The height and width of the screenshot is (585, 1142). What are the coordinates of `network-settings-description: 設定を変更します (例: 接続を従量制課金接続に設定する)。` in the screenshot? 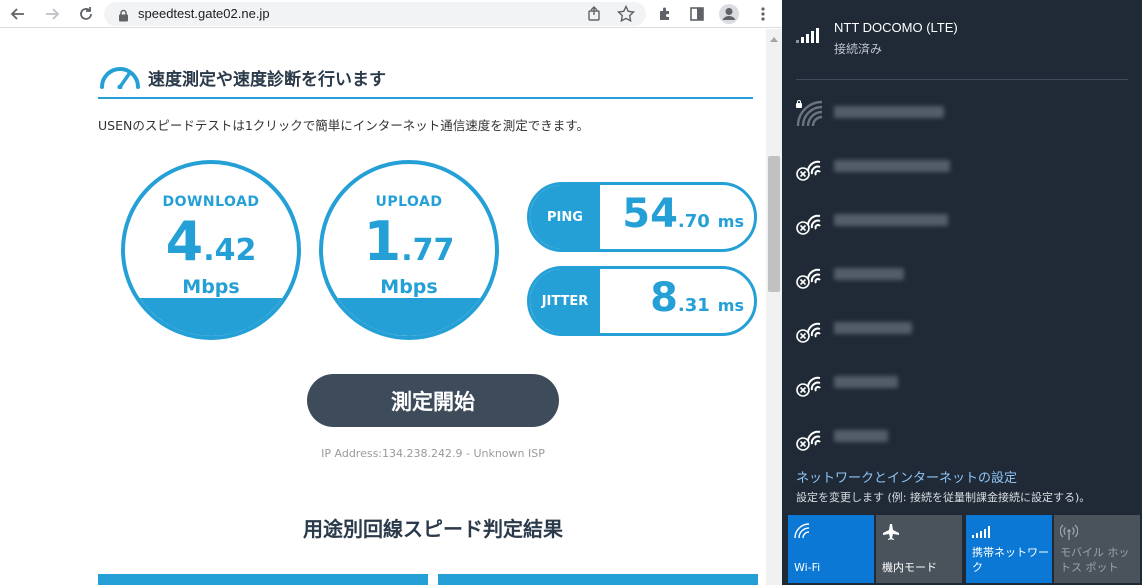 It's located at (943, 497).